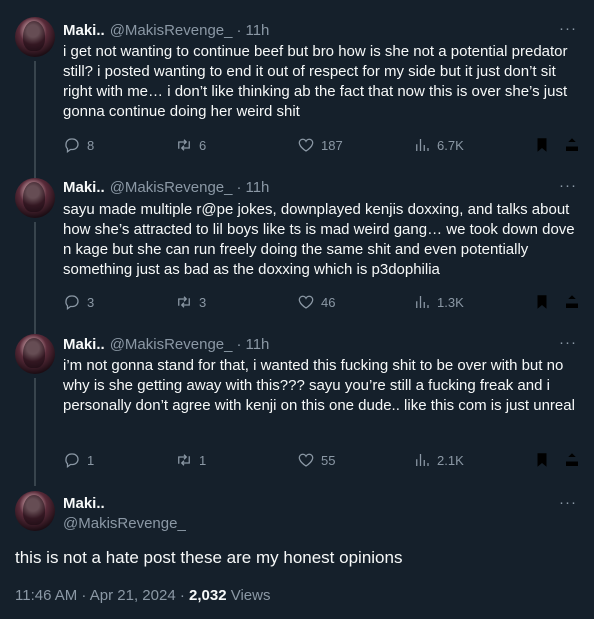  What do you see at coordinates (203, 460) in the screenshot?
I see `retweet-count: 1` at bounding box center [203, 460].